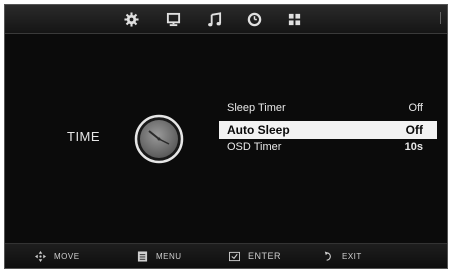  I want to click on hint-bar: MOVE MENU ENTER EXIT, so click(226, 255).